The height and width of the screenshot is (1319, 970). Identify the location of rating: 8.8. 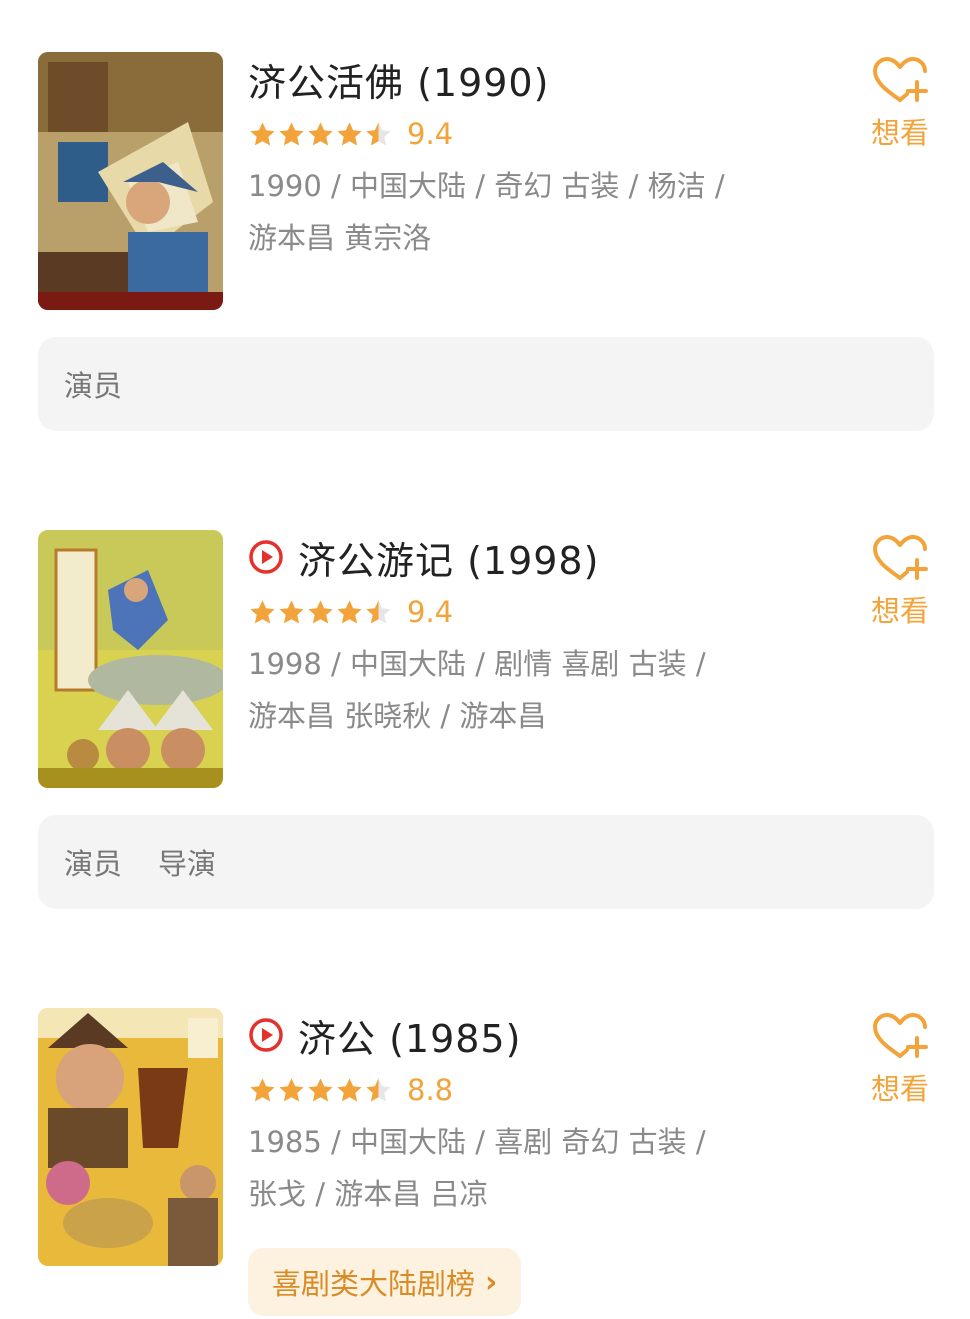
(528, 1090).